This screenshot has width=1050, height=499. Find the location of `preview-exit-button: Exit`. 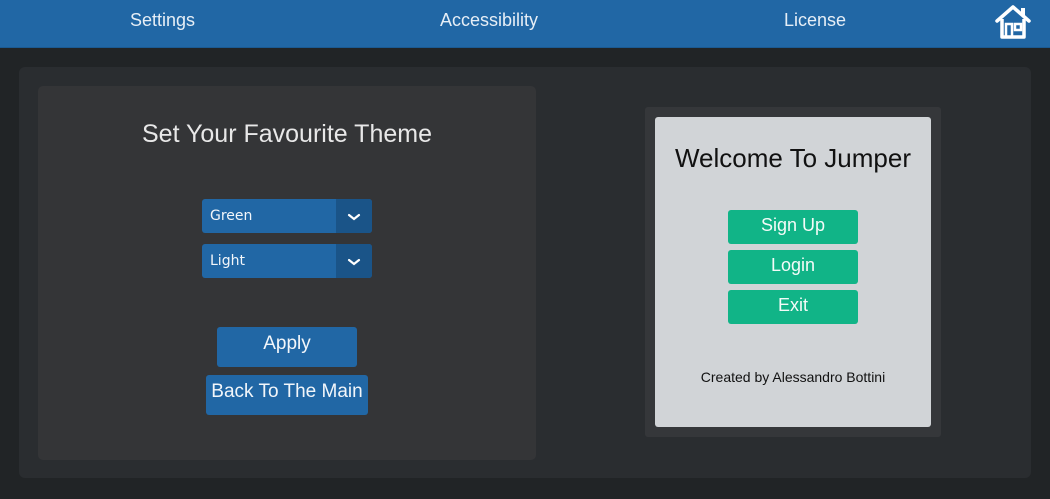

preview-exit-button: Exit is located at coordinates (793, 307).